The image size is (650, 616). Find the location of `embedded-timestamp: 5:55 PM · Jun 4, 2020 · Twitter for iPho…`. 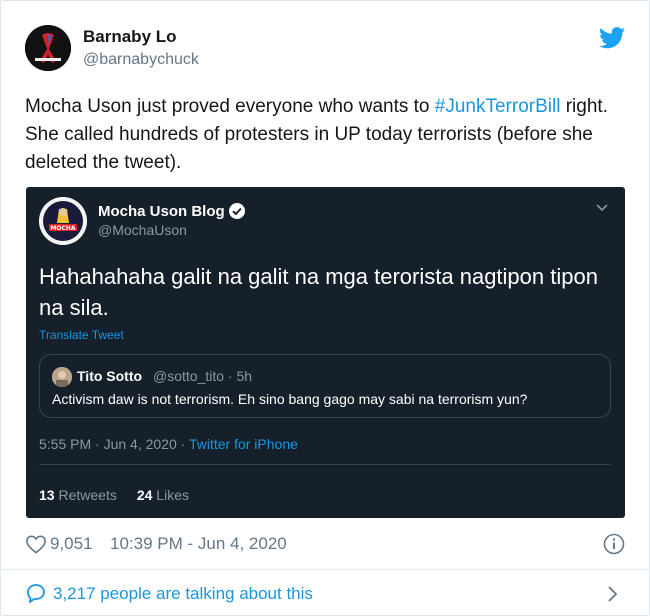

embedded-timestamp: 5:55 PM · Jun 4, 2020 · Twitter for iPho… is located at coordinates (168, 444).